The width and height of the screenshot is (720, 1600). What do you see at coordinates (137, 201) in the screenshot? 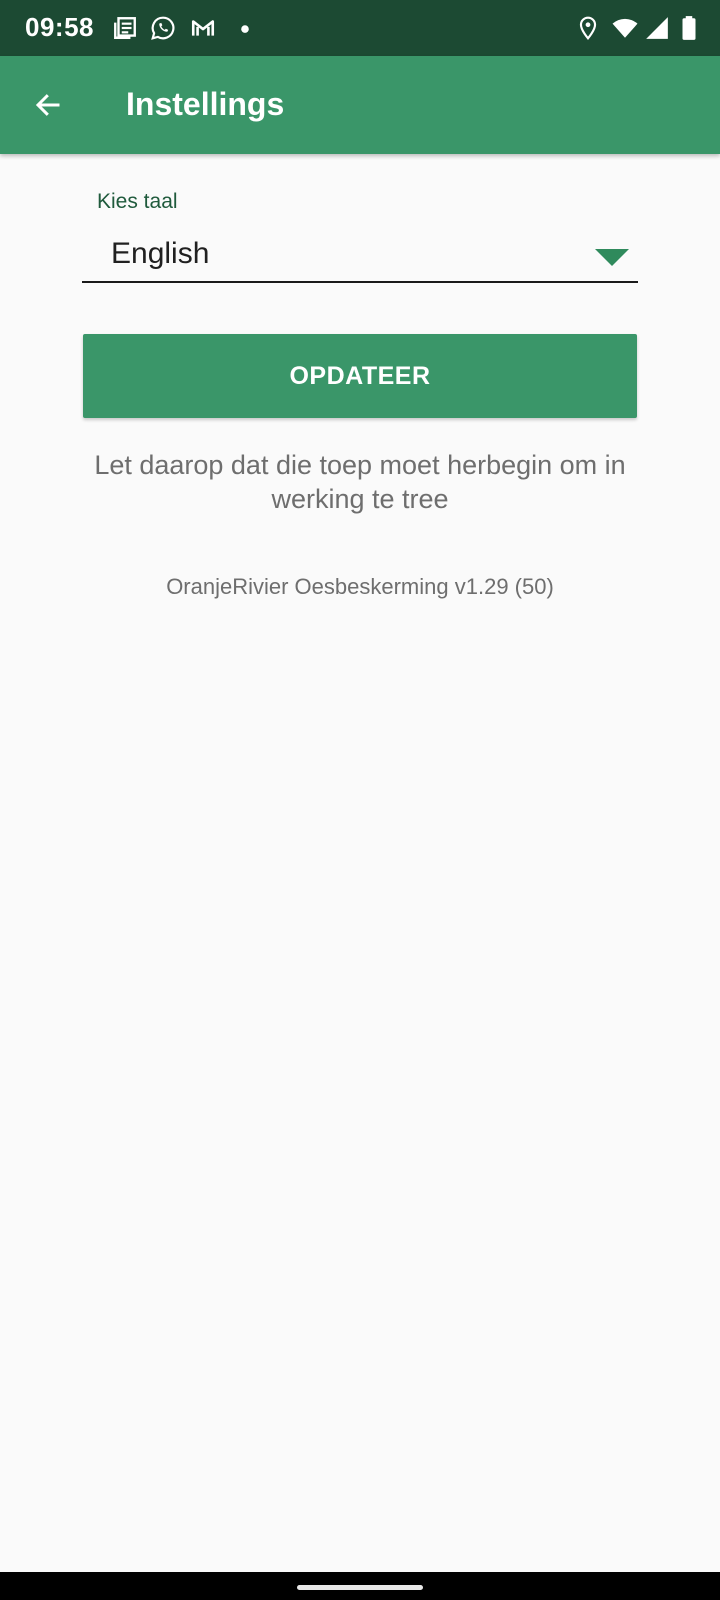
I see `language-label: Kies taal` at bounding box center [137, 201].